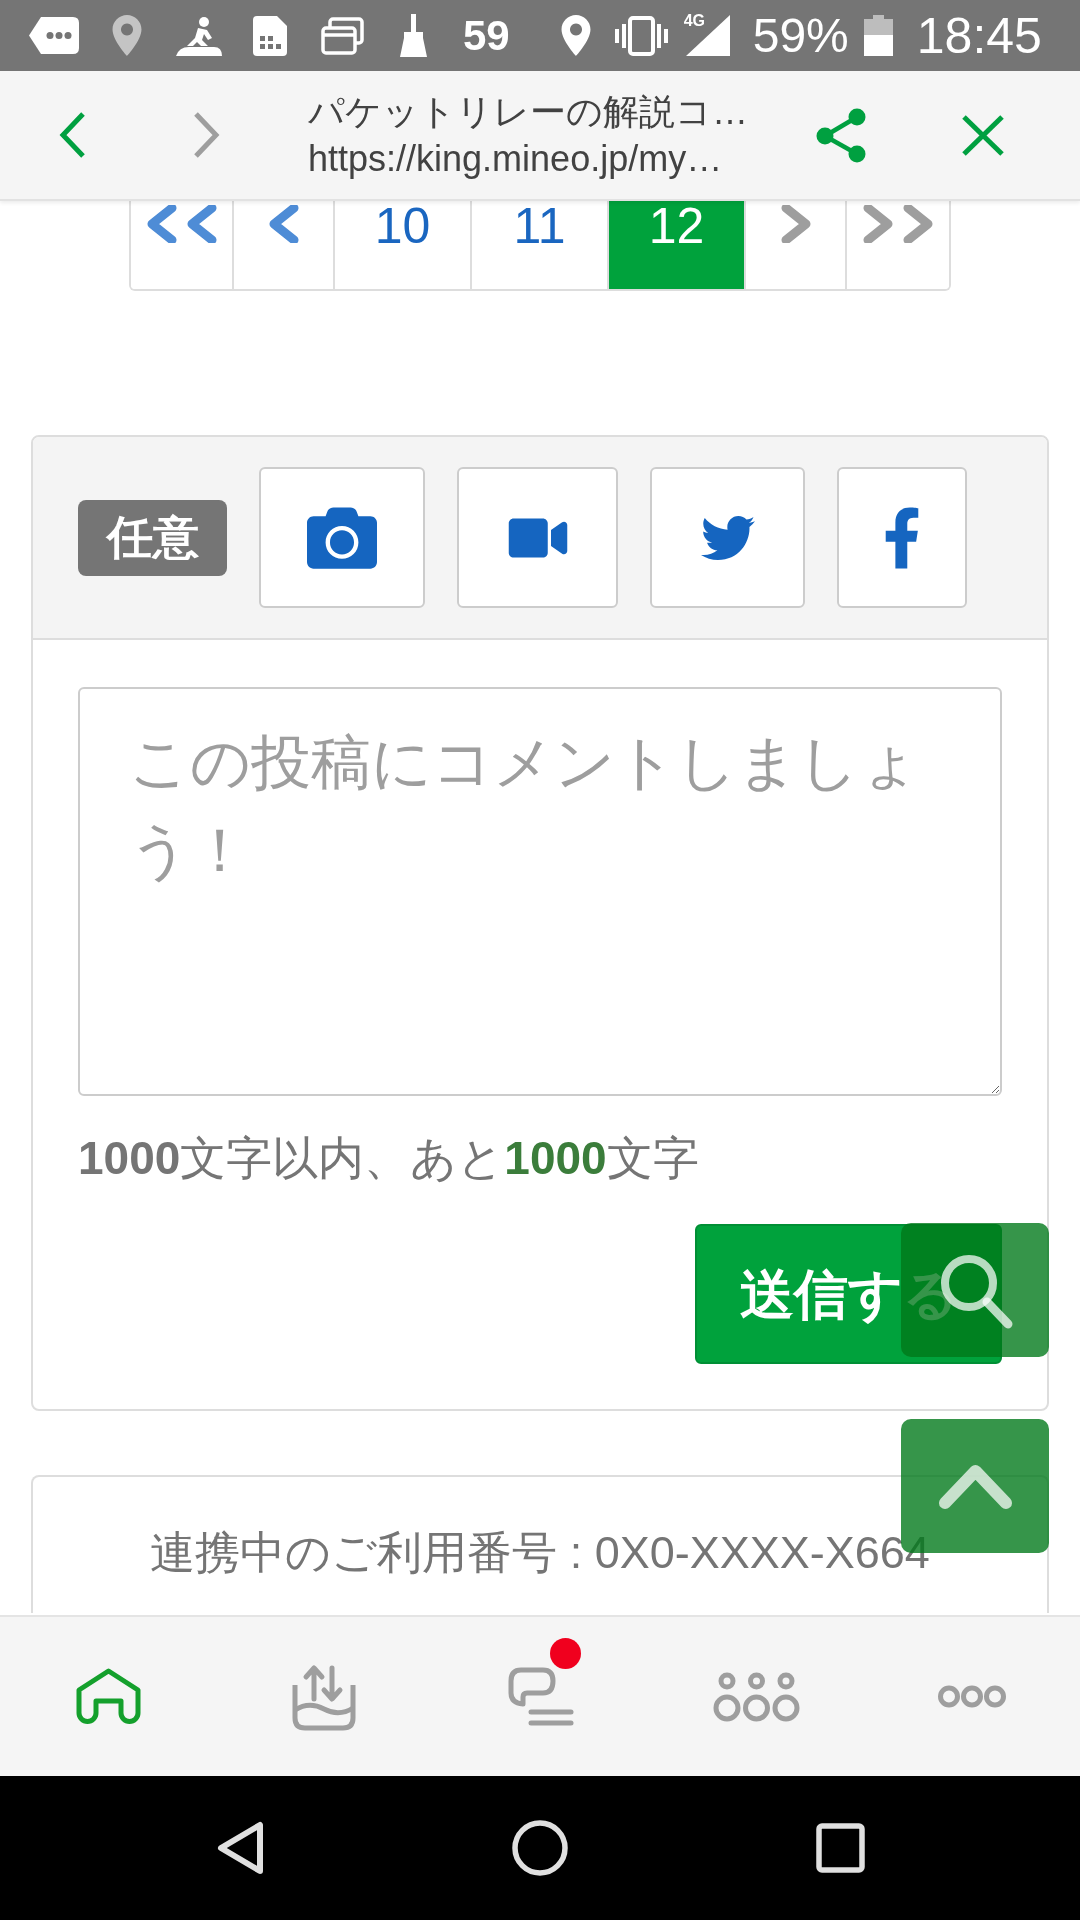 This screenshot has width=1080, height=1920. What do you see at coordinates (324, 1696) in the screenshot?
I see `tray-arrows-icon` at bounding box center [324, 1696].